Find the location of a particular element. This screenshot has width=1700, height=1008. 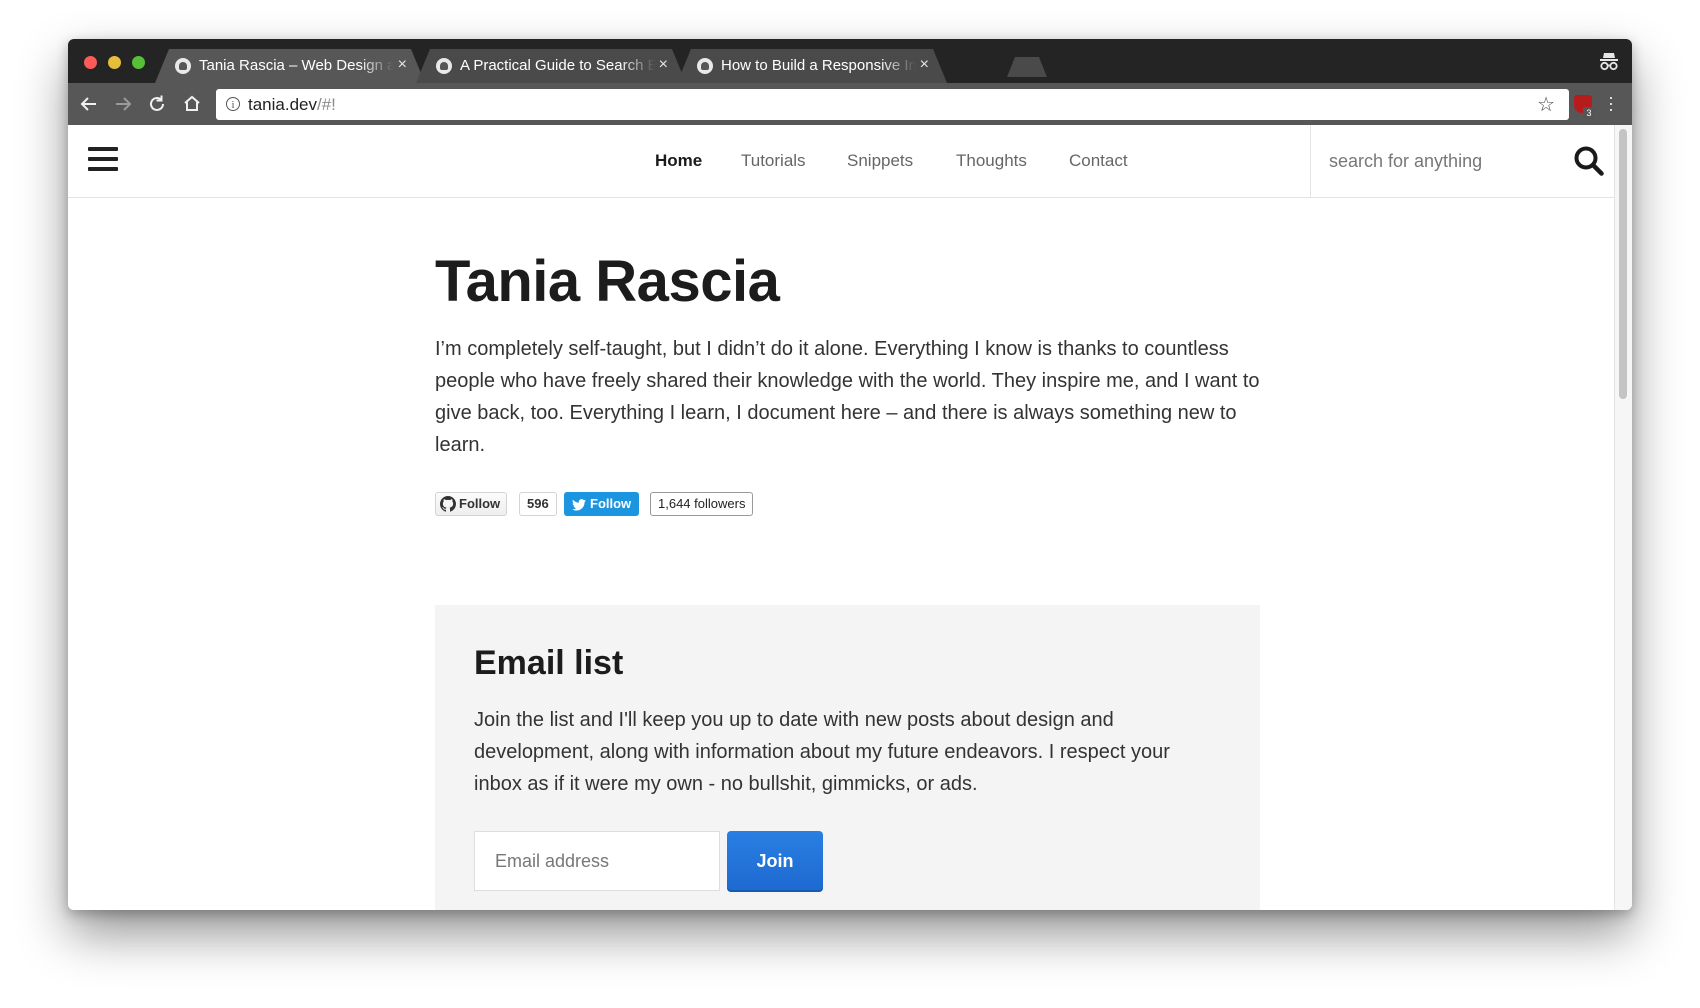

forward-arrow-icon is located at coordinates (123, 104).